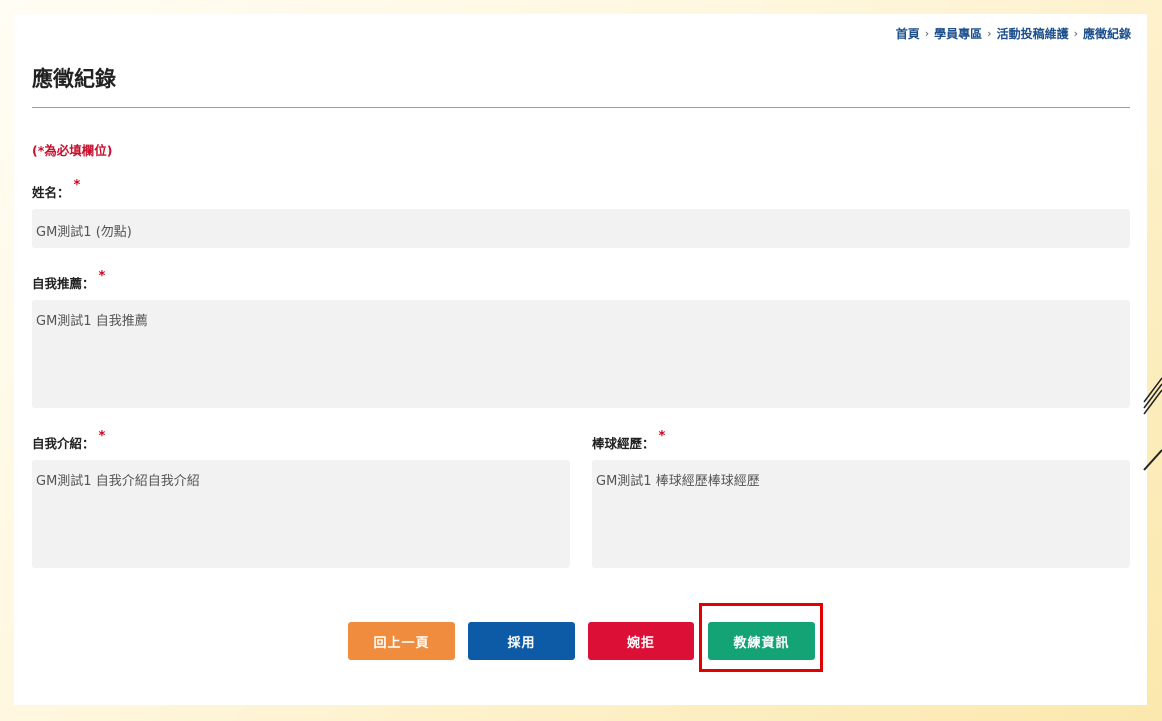  I want to click on self-recommend-label-text: 自我推薦：, so click(63, 283).